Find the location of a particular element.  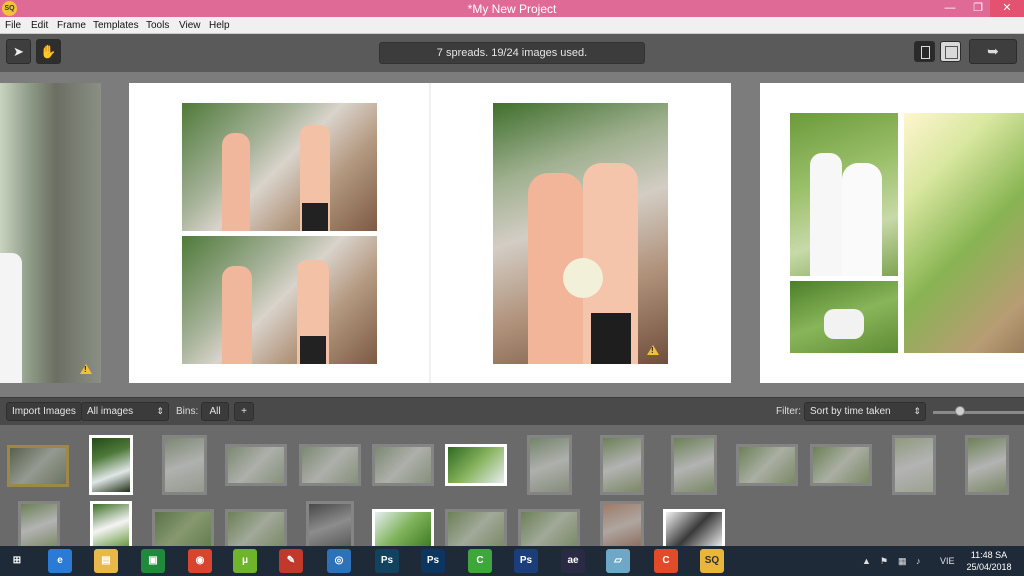

spread-next is located at coordinates (892, 233).